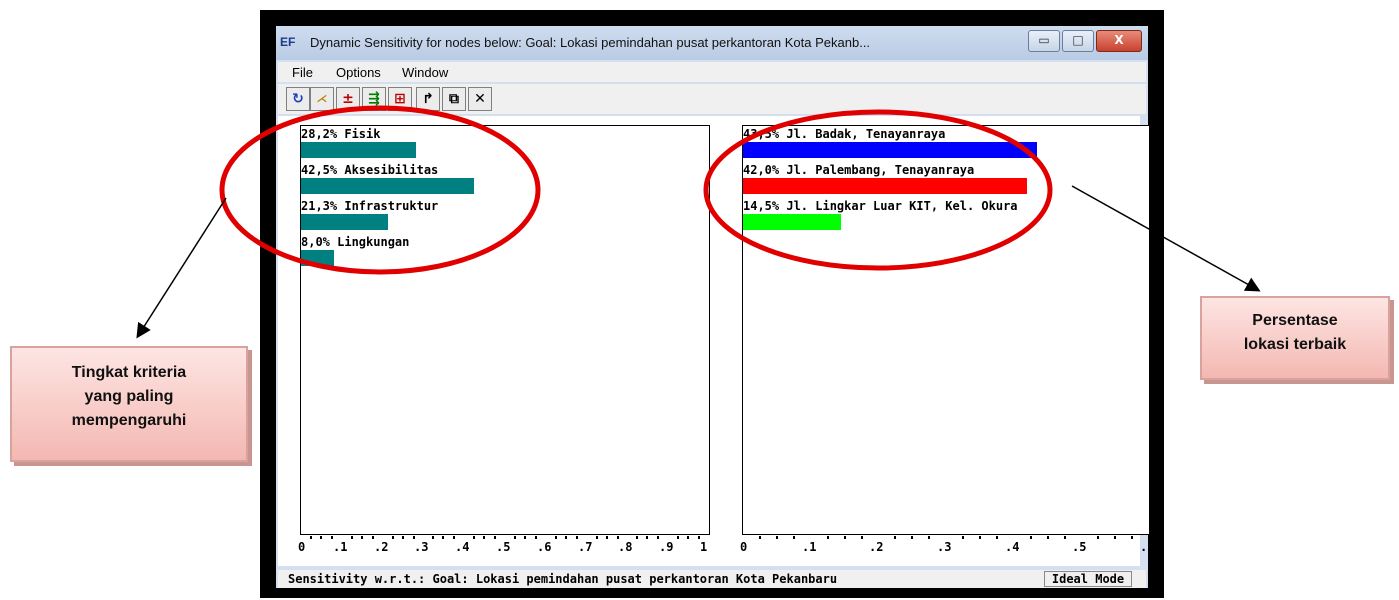  I want to click on criteria-highlight-ellipse, so click(380, 190).